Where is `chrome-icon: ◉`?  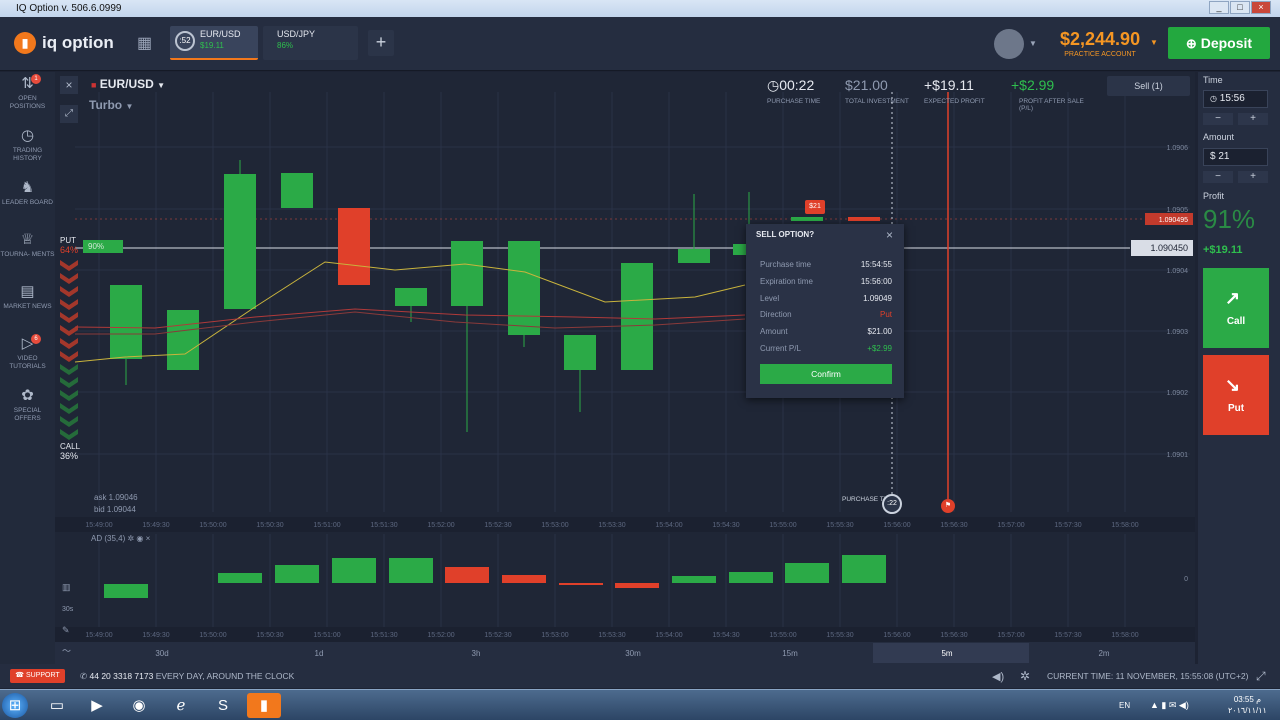
chrome-icon: ◉ is located at coordinates (139, 705).